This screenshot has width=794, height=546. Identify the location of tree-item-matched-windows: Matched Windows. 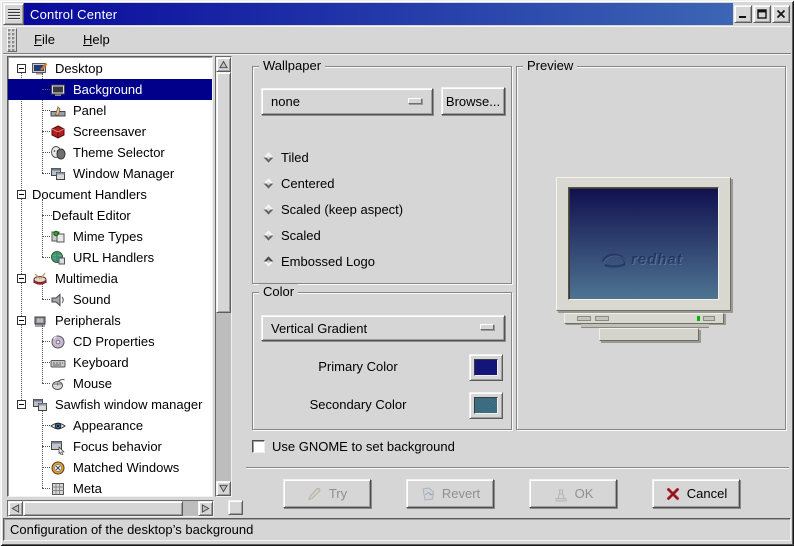
(110, 467).